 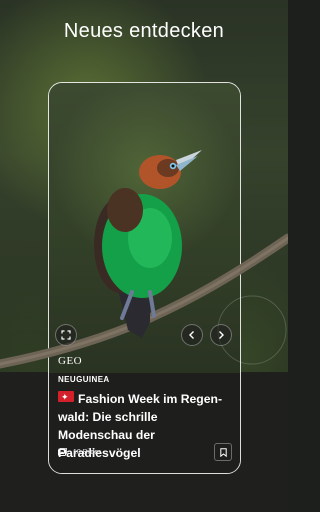 I want to click on article-kicker: NEUGUINEA, so click(x=84, y=379).